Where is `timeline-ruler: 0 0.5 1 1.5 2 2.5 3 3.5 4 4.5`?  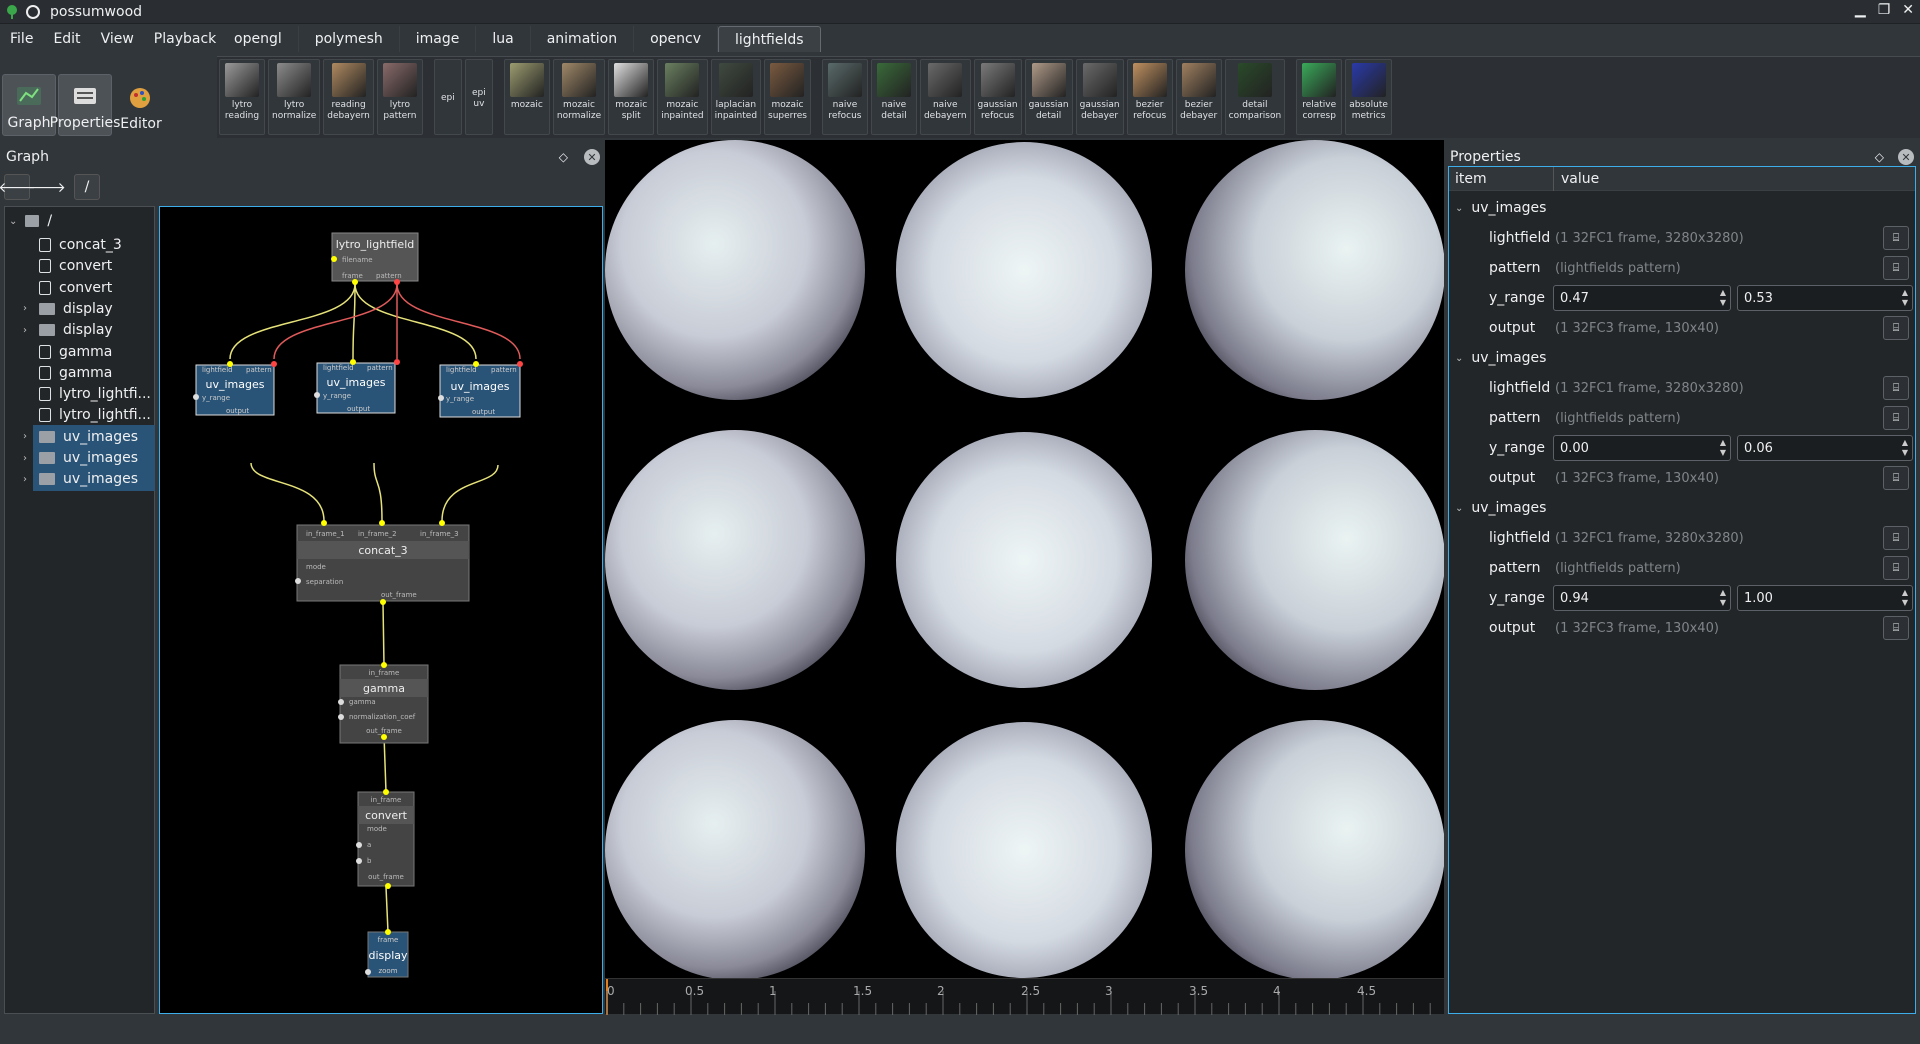 timeline-ruler: 0 0.5 1 1.5 2 2.5 3 3.5 4 4.5 is located at coordinates (1024, 996).